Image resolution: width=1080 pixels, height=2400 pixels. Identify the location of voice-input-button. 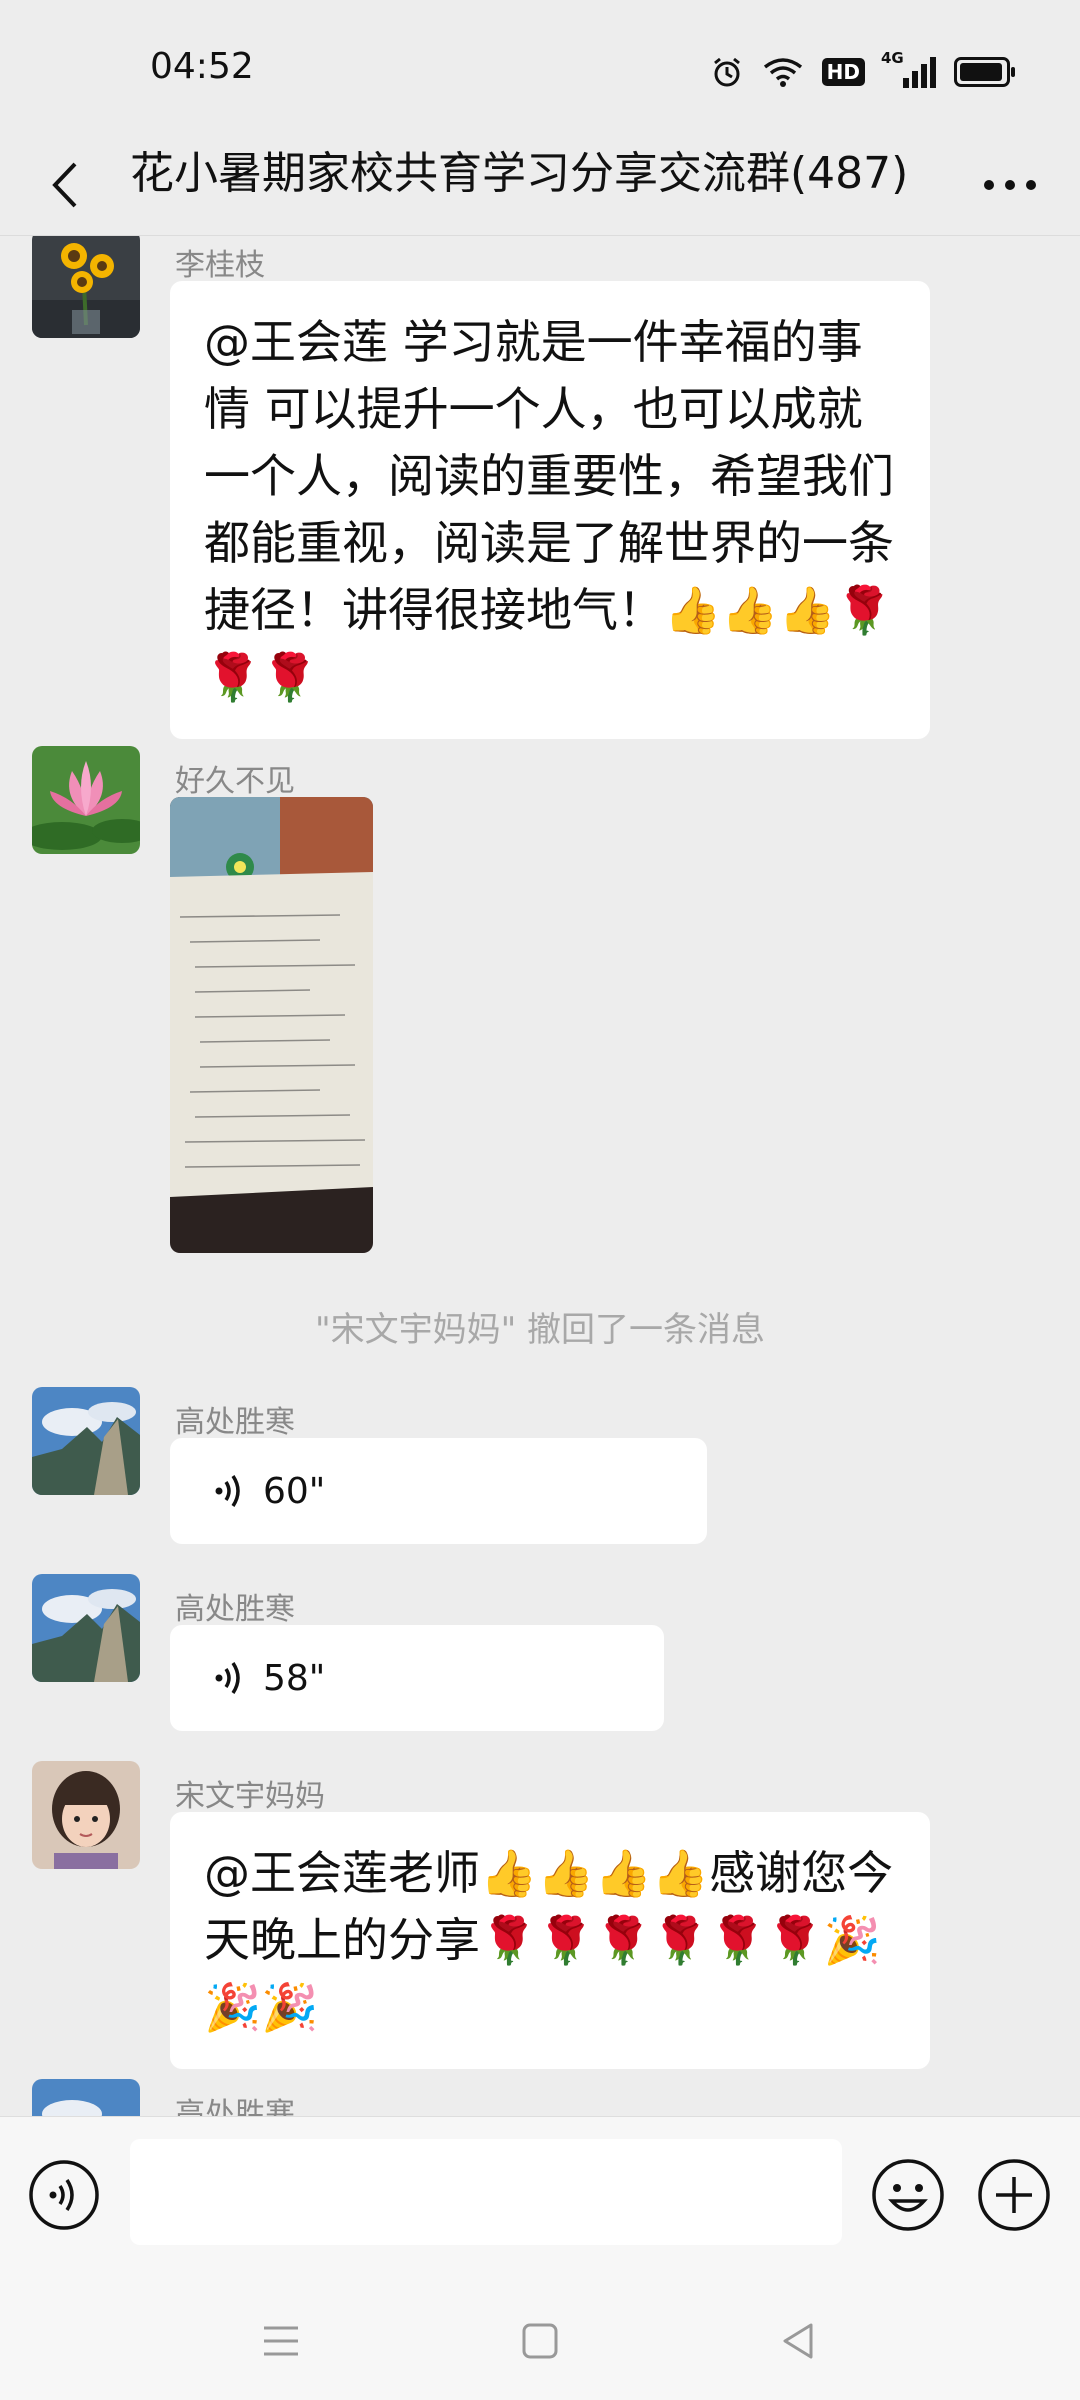
(64, 2195).